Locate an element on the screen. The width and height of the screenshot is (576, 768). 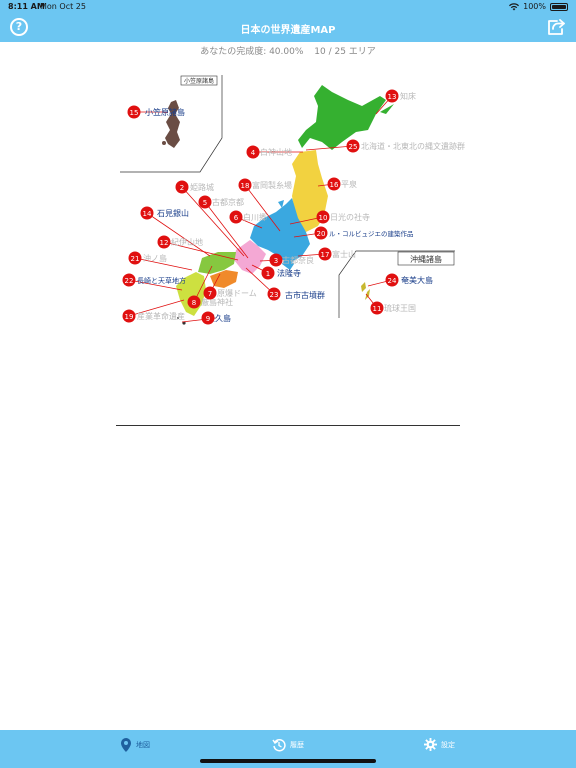
site-marker-23: 23 is located at coordinates (274, 294).